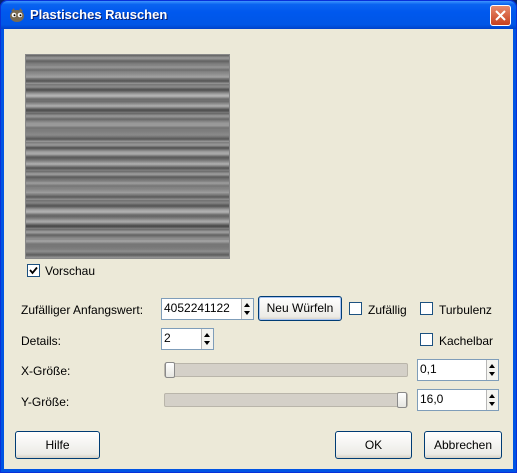  What do you see at coordinates (82, 310) in the screenshot?
I see `seed-label: Zufälliger Anfangswert:` at bounding box center [82, 310].